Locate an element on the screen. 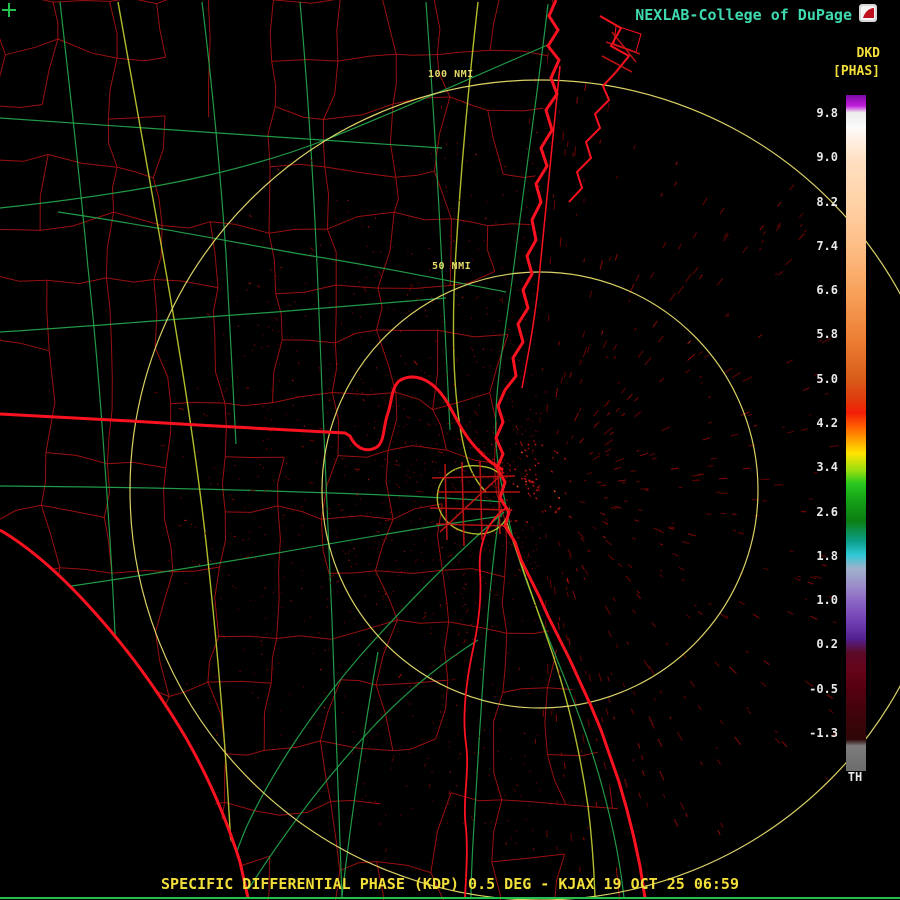  credit-text: NEXLAB-College of DuPage is located at coordinates (743, 15).